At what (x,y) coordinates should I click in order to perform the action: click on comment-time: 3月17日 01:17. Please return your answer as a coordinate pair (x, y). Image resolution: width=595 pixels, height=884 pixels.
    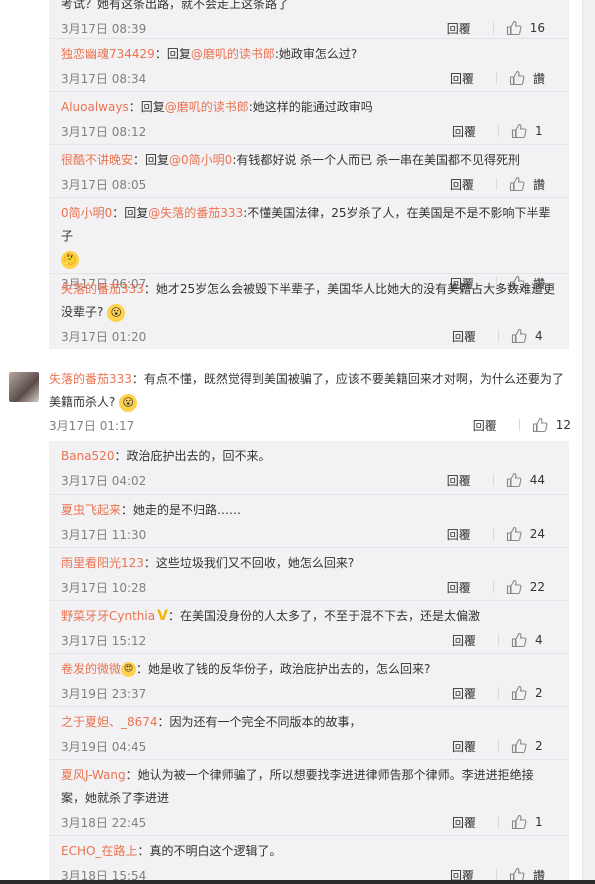
    Looking at the image, I should click on (92, 425).